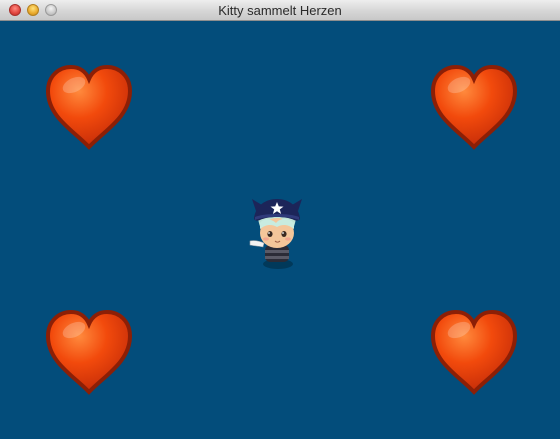  I want to click on title-bar: Kitty sammelt Herzen, so click(280, 10).